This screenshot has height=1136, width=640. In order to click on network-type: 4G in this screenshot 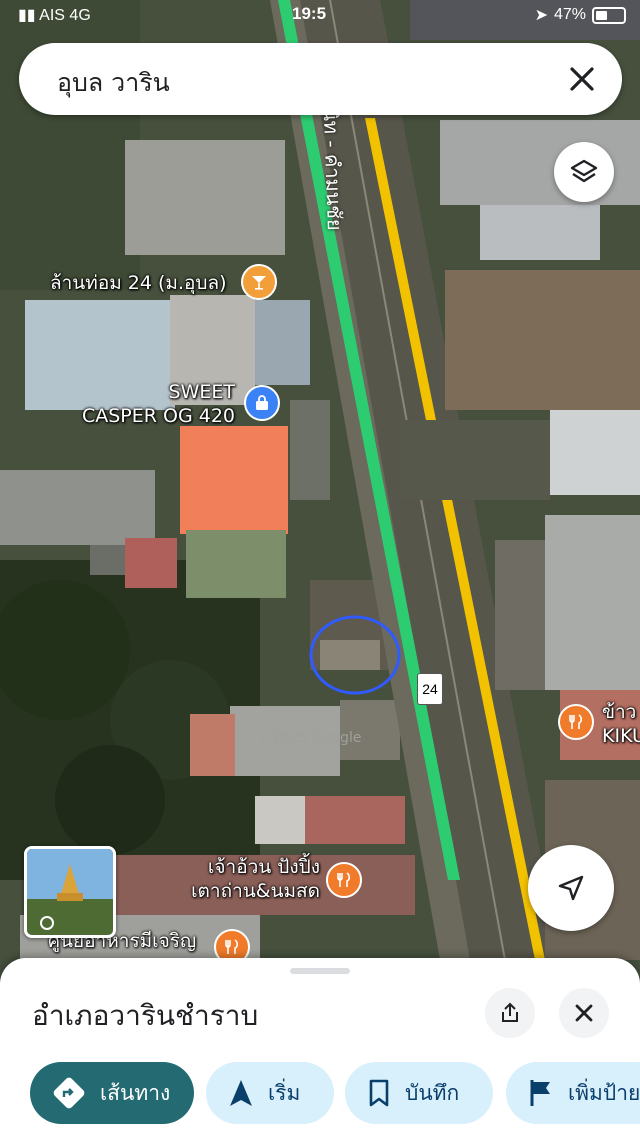, I will do `click(80, 15)`.